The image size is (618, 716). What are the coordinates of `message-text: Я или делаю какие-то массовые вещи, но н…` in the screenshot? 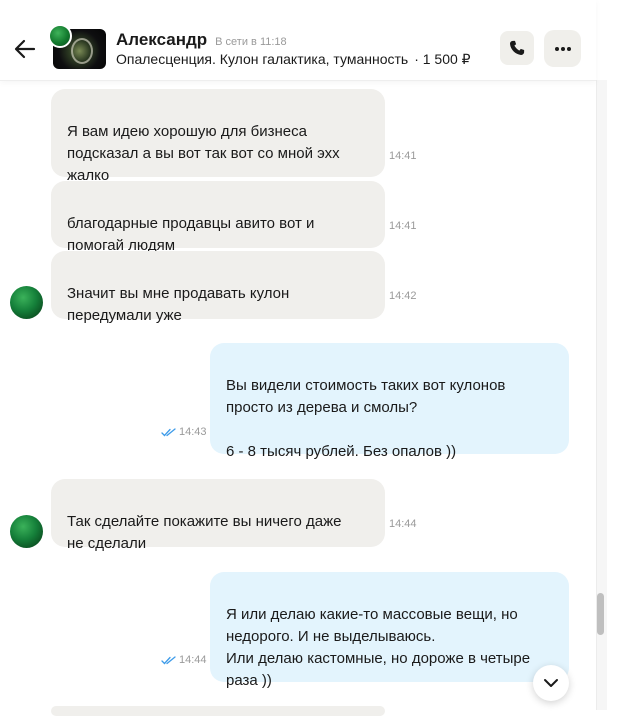 It's located at (378, 647).